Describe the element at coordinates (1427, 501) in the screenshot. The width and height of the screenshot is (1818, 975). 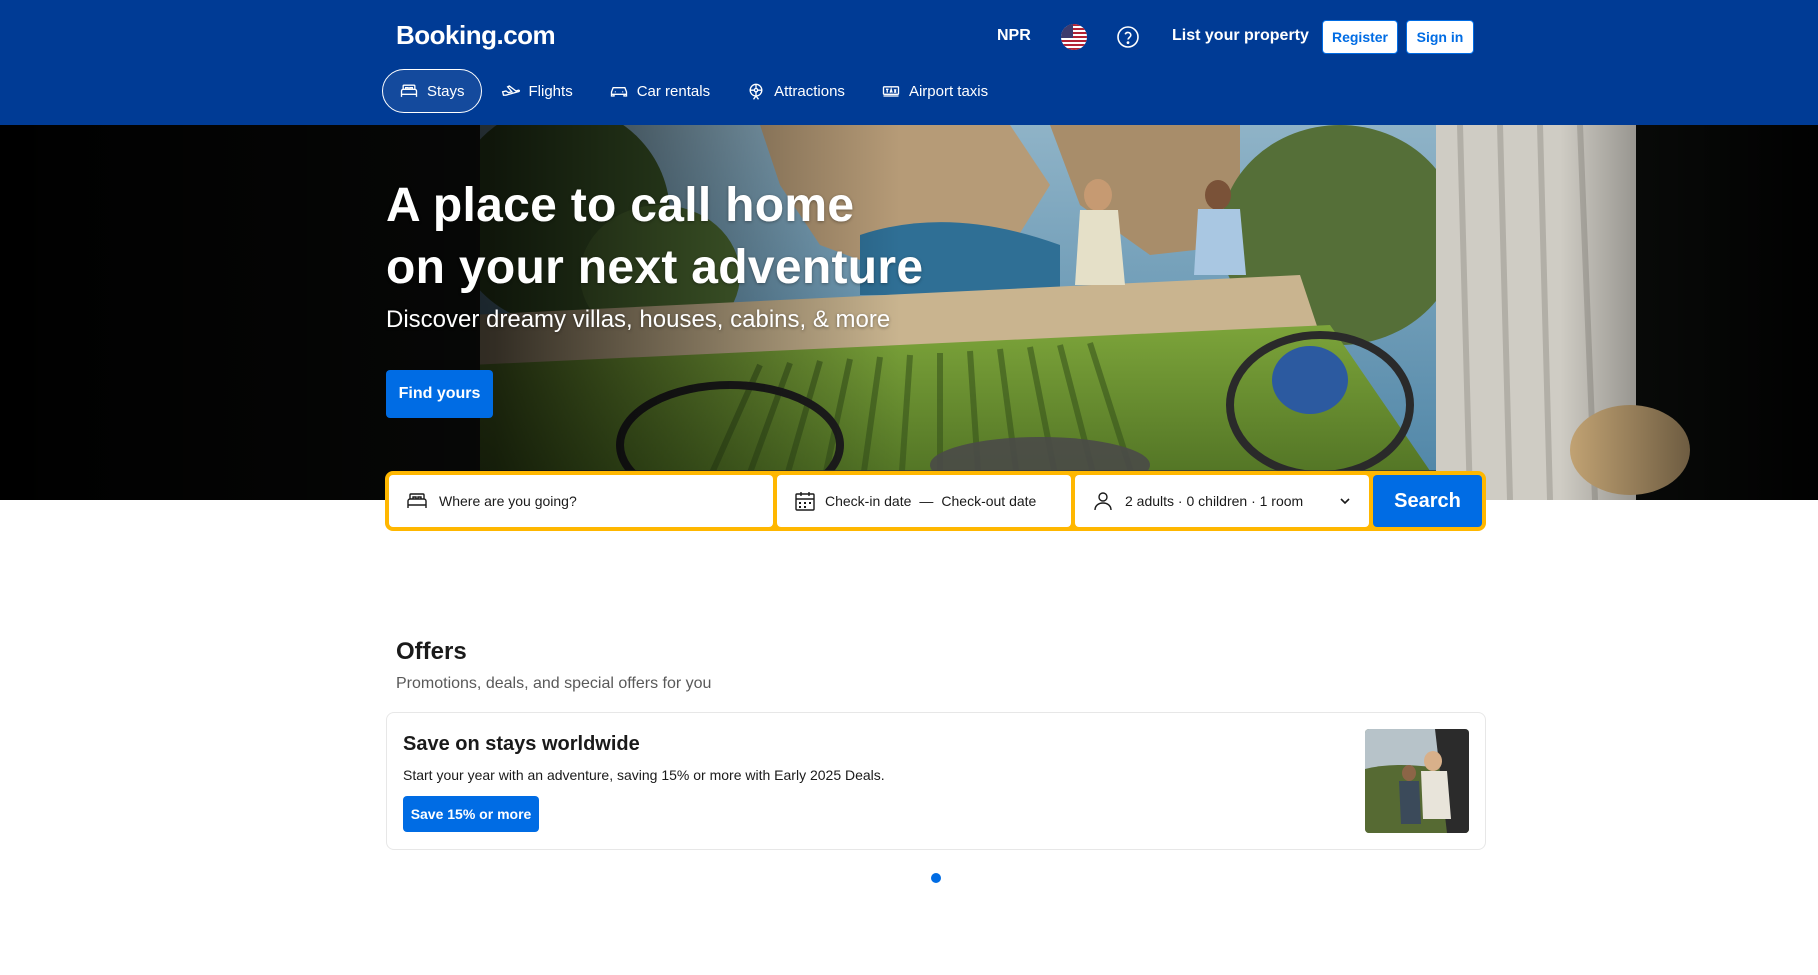
I see `search-button: Search` at that location.